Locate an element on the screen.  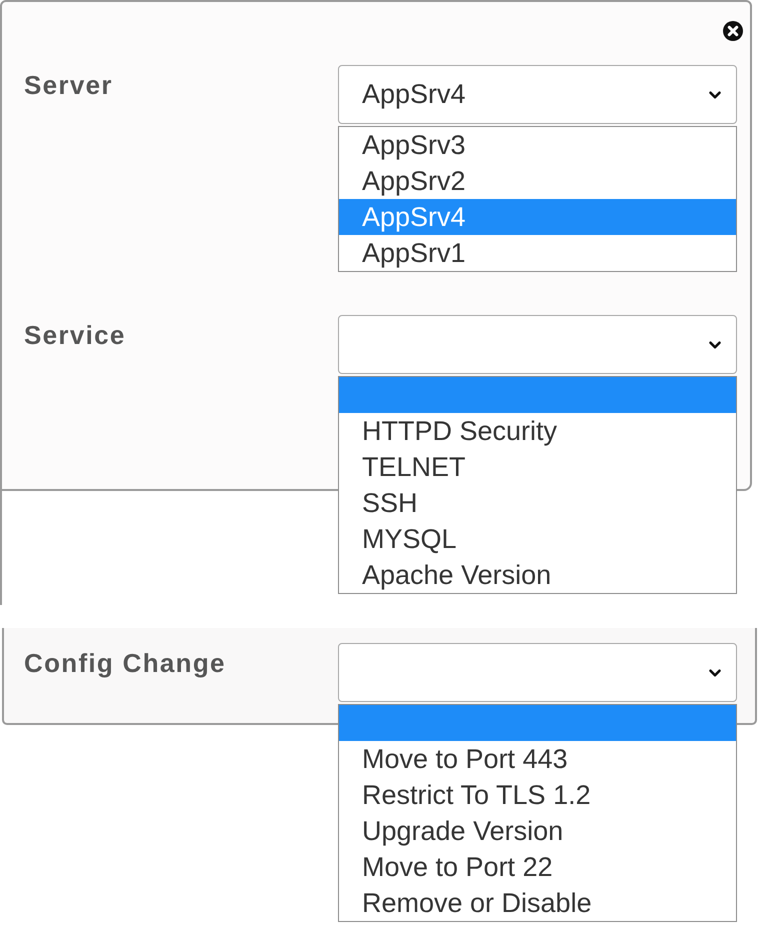
dropdown-option: MYSQL is located at coordinates (537, 539).